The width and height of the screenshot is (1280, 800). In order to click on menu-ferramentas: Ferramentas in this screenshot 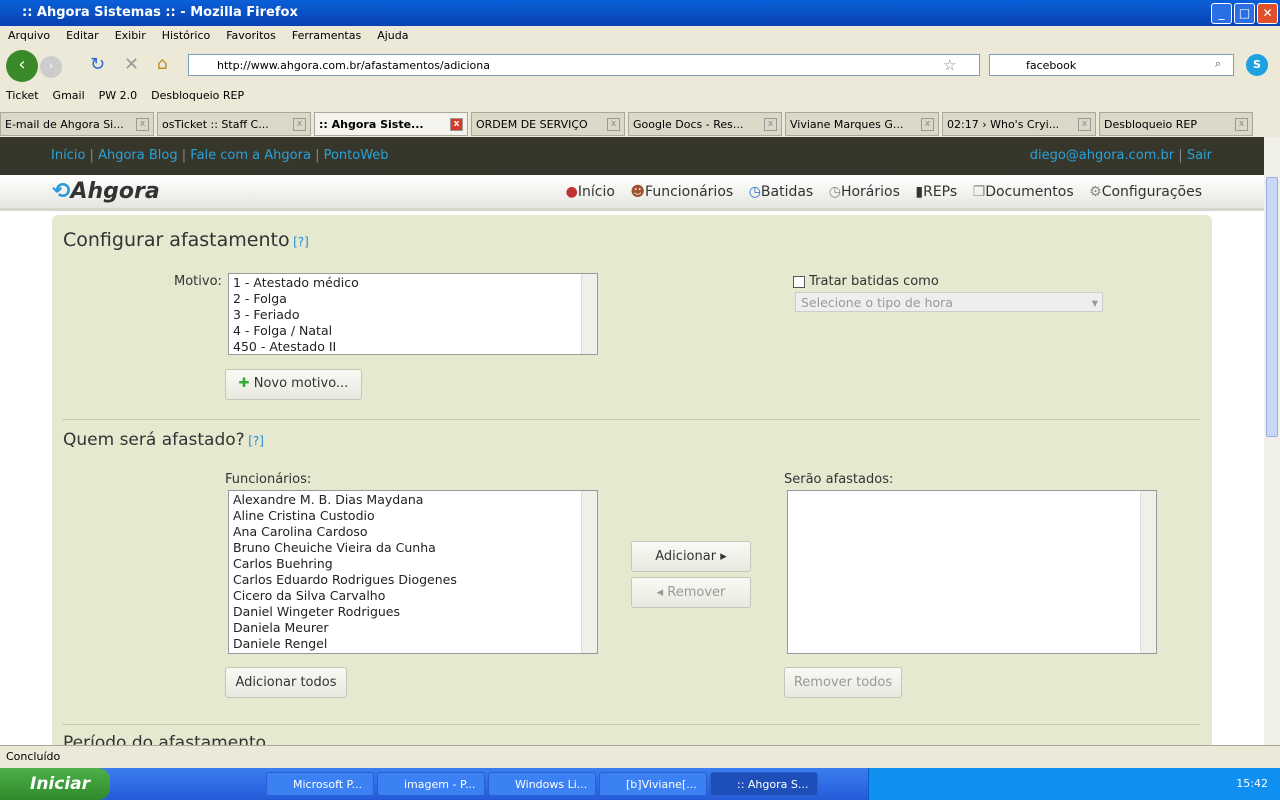, I will do `click(326, 36)`.